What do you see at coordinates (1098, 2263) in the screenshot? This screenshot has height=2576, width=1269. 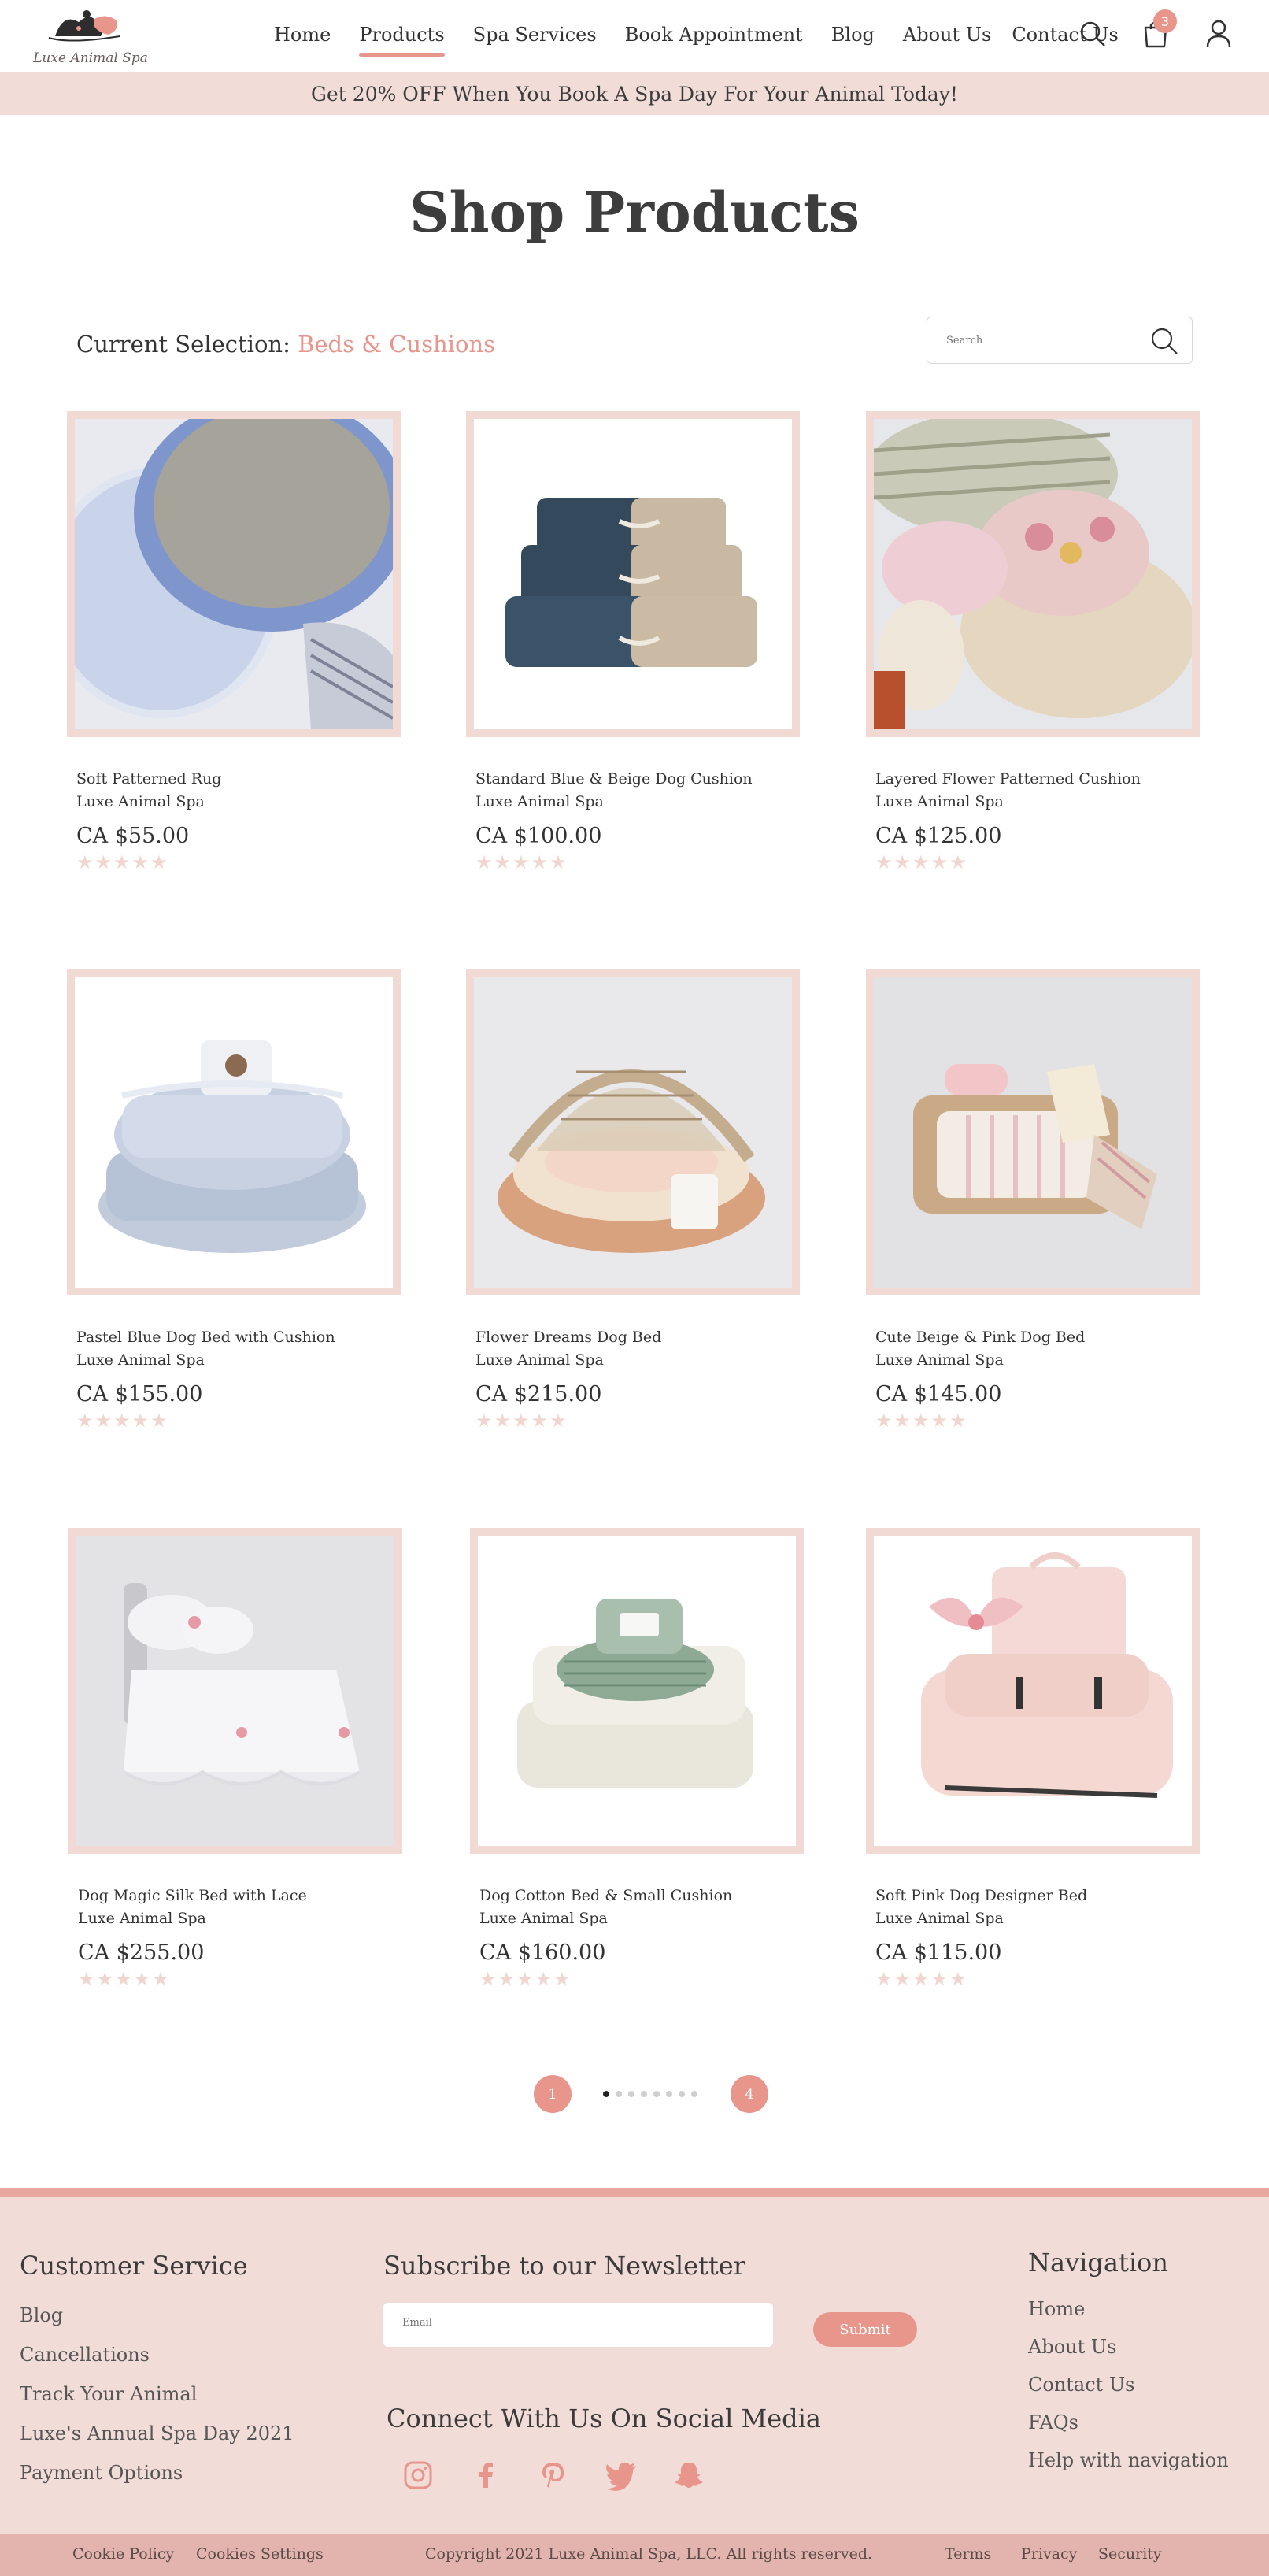 I see `navigation-title: Navigation` at bounding box center [1098, 2263].